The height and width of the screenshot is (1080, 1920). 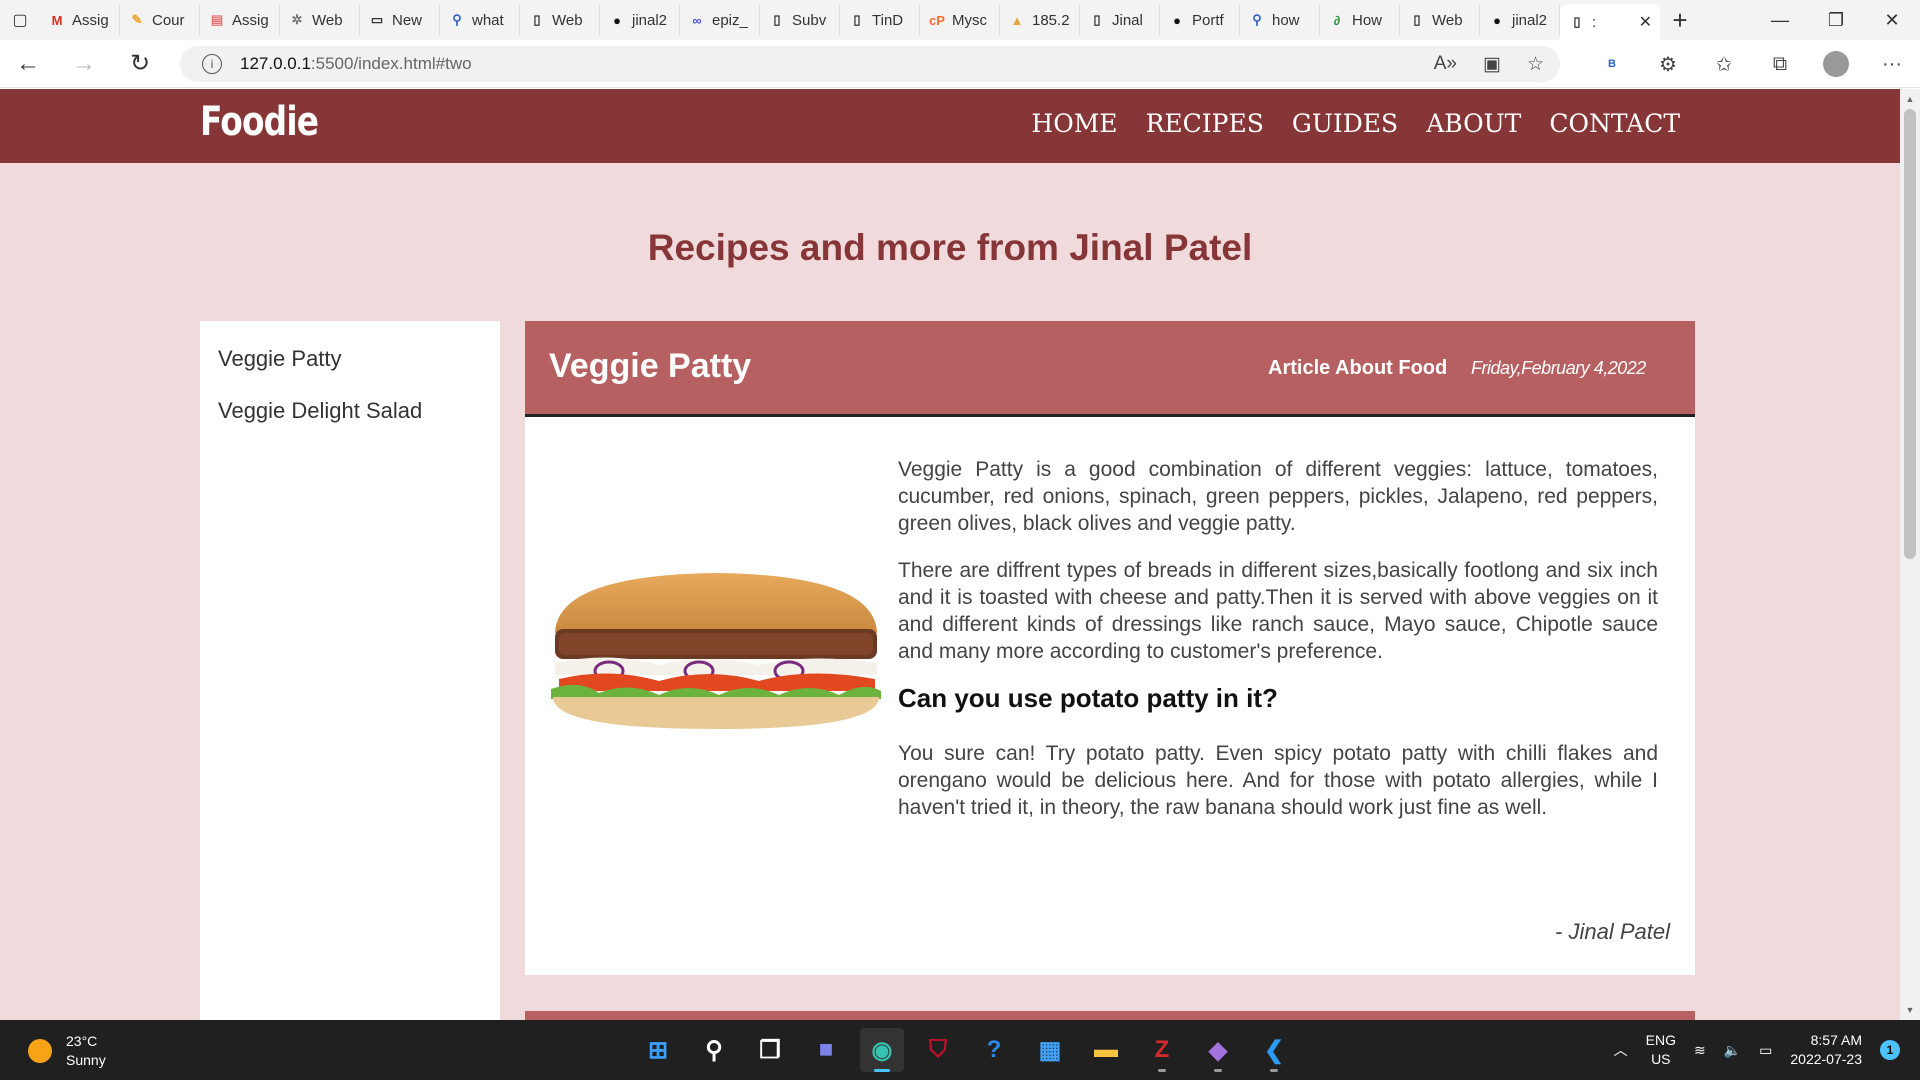 I want to click on gmail-icon: M, so click(x=57, y=20).